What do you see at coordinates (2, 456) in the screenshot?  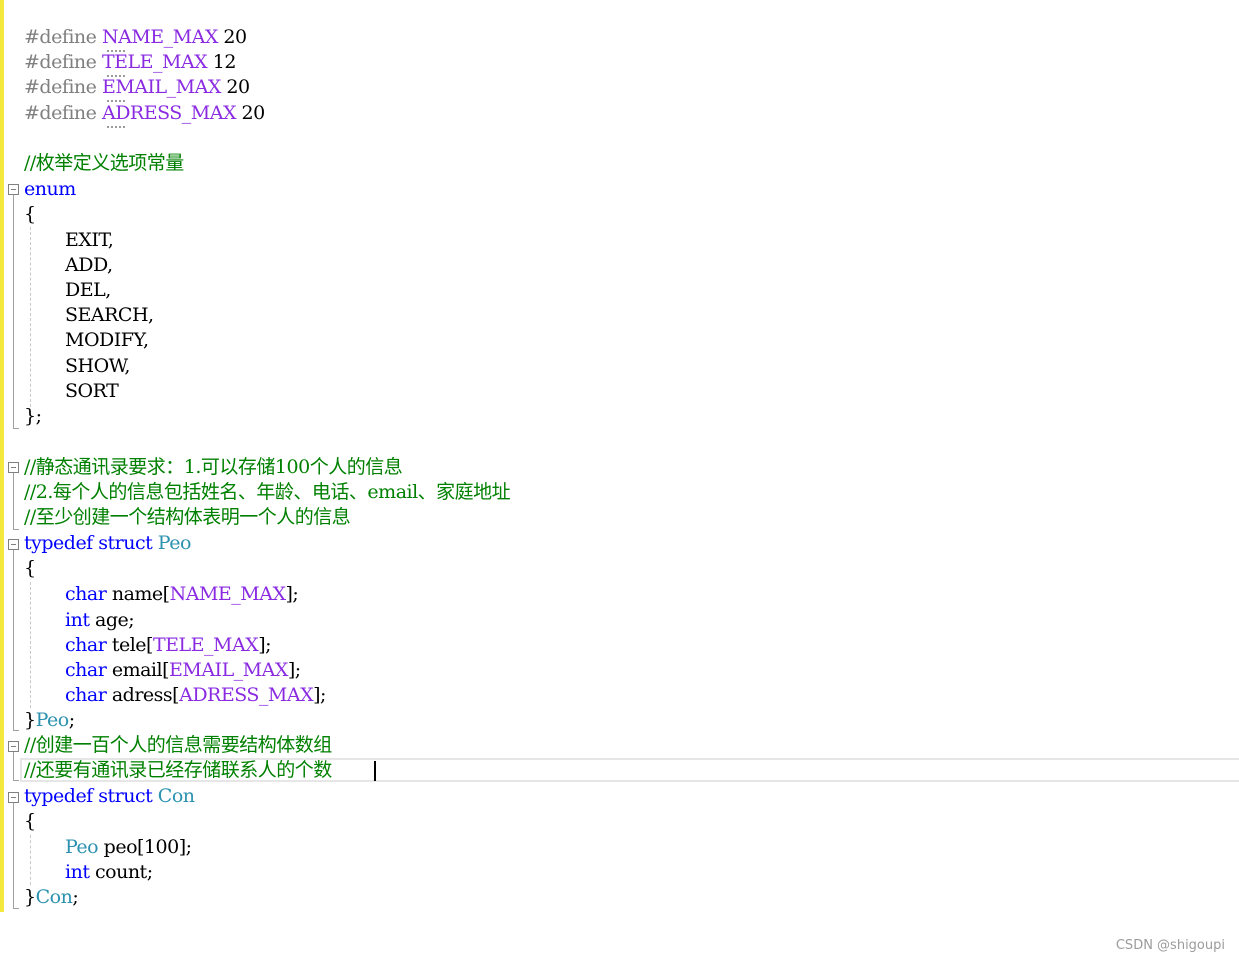 I see `change-tracking-bar` at bounding box center [2, 456].